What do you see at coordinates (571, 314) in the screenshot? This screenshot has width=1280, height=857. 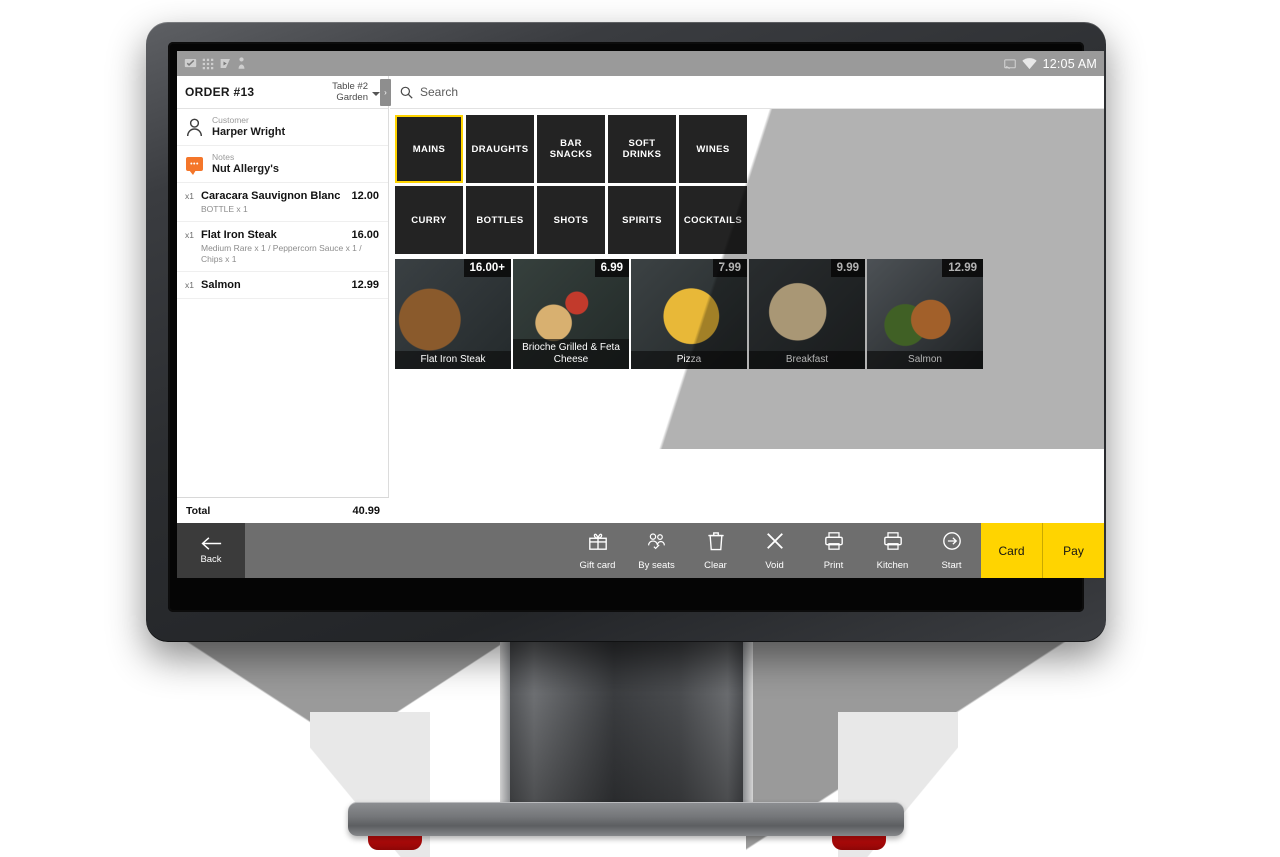 I see `product-card: 6.99 Brioche Grilled & Feta Cheese` at bounding box center [571, 314].